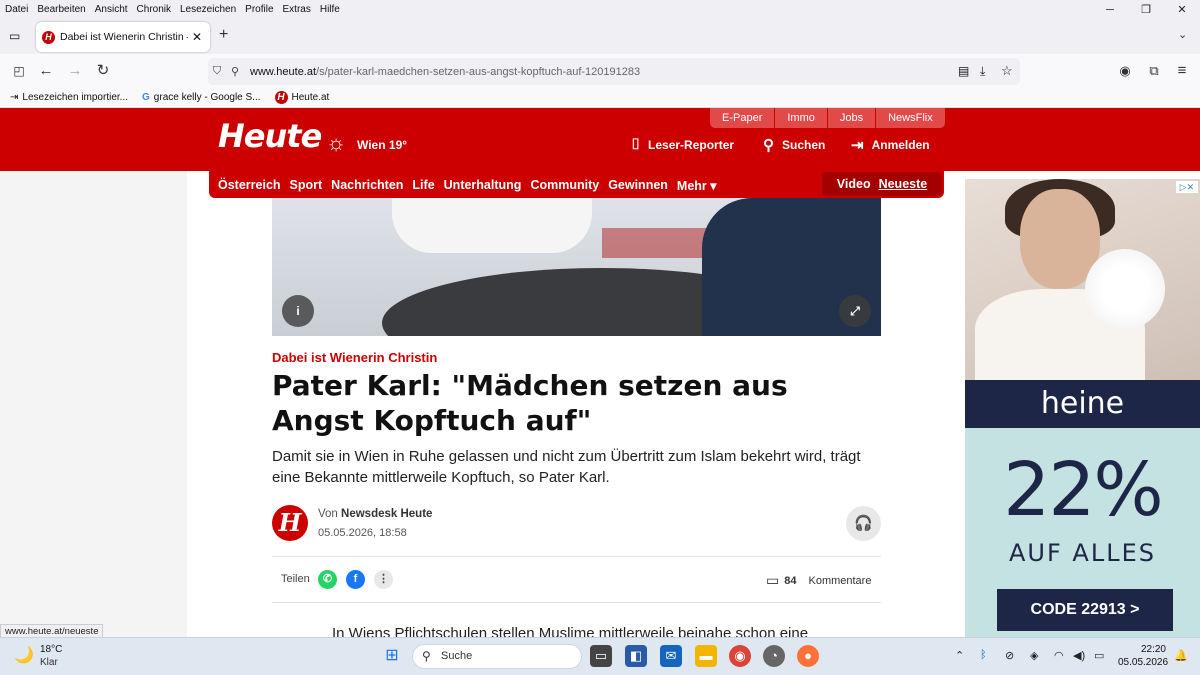 The width and height of the screenshot is (1200, 675). What do you see at coordinates (383, 579) in the screenshot?
I see `more-share-icon: ⋮` at bounding box center [383, 579].